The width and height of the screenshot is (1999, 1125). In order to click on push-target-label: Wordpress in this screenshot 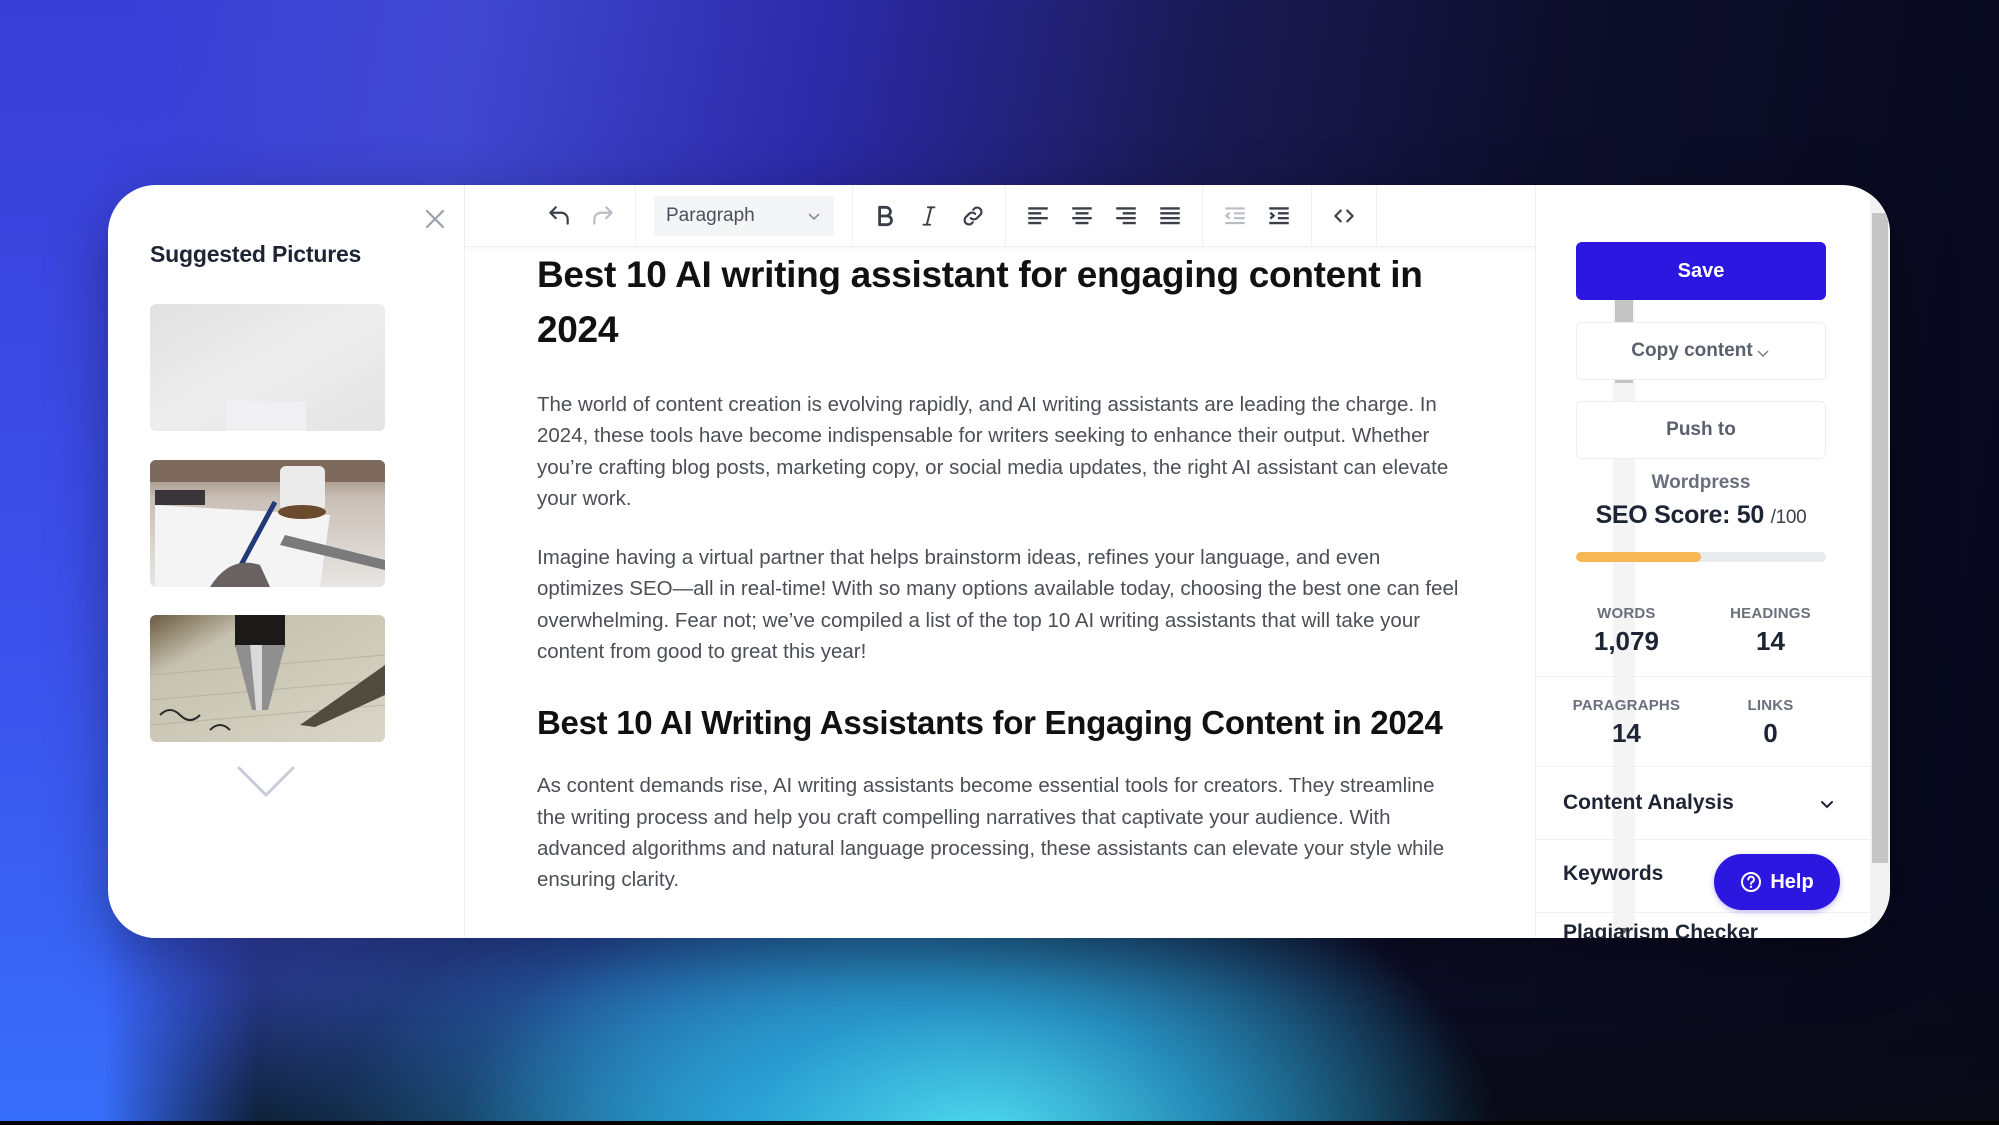, I will do `click(1701, 482)`.